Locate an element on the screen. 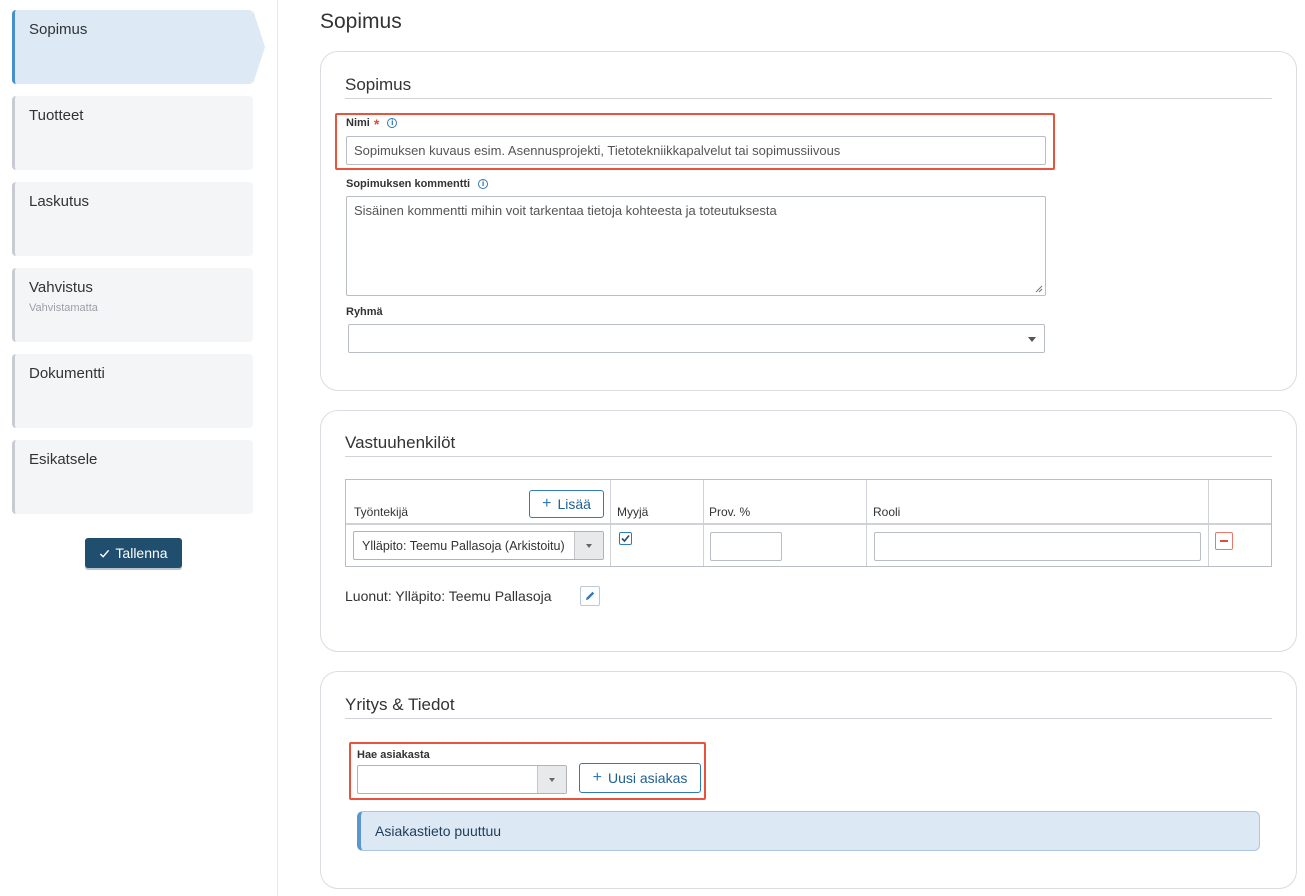 This screenshot has width=1305, height=896. name-label-text: Nimi is located at coordinates (358, 123).